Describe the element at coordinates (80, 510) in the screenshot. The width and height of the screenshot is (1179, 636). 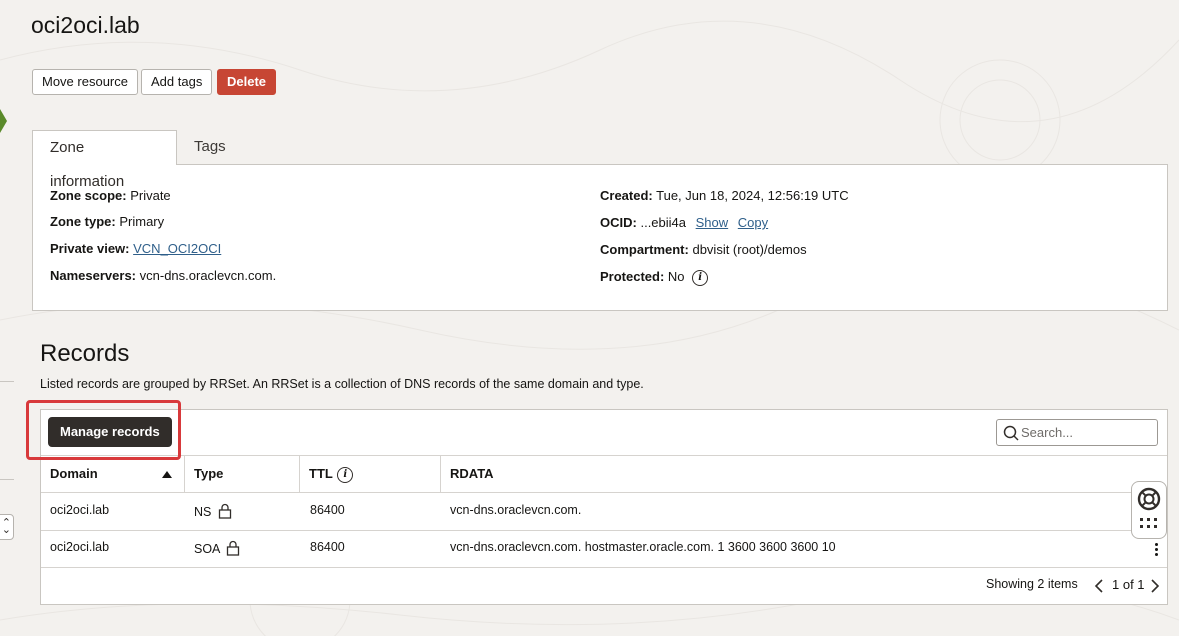
I see `row-1-domain: oci2oci.lab` at that location.